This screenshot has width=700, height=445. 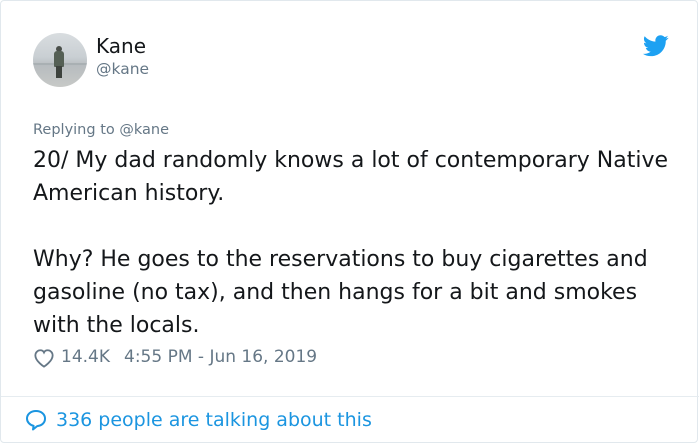 I want to click on heart-icon, so click(x=44, y=358).